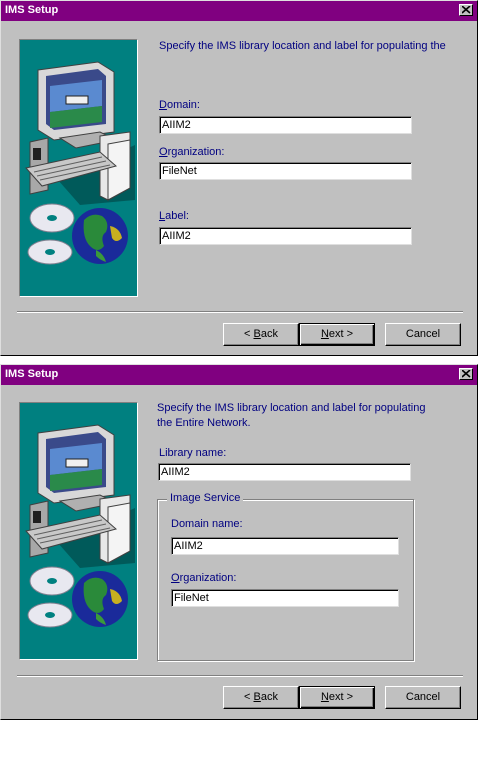 Image resolution: width=479 pixels, height=775 pixels. Describe the element at coordinates (177, 216) in the screenshot. I see `label-label-text: abel:` at that location.